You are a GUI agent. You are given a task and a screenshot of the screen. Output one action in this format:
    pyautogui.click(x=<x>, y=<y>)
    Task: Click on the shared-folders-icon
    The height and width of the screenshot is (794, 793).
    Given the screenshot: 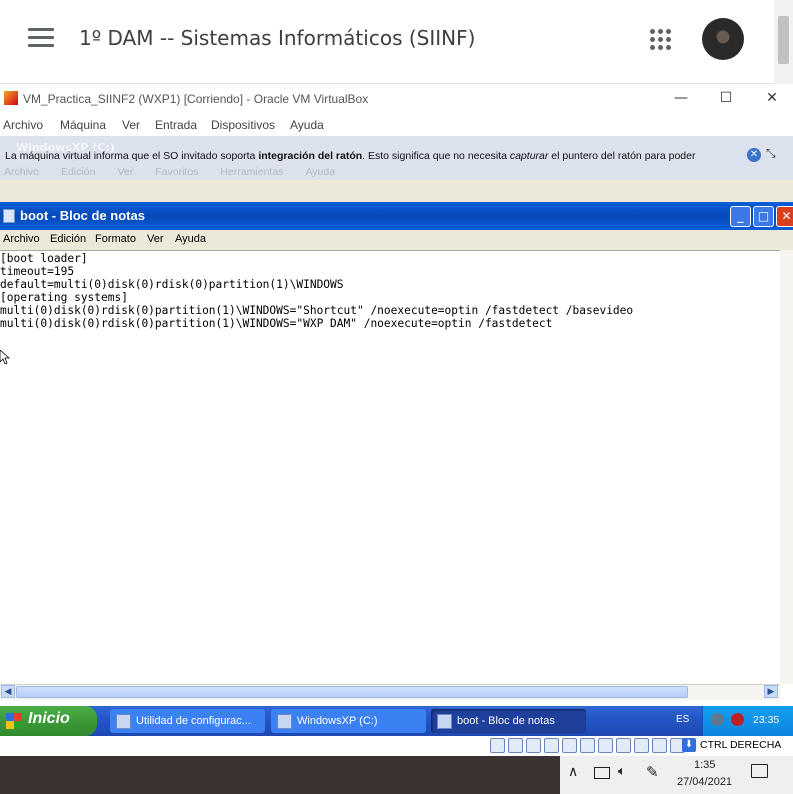 What is the action you would take?
    pyautogui.click(x=587, y=745)
    